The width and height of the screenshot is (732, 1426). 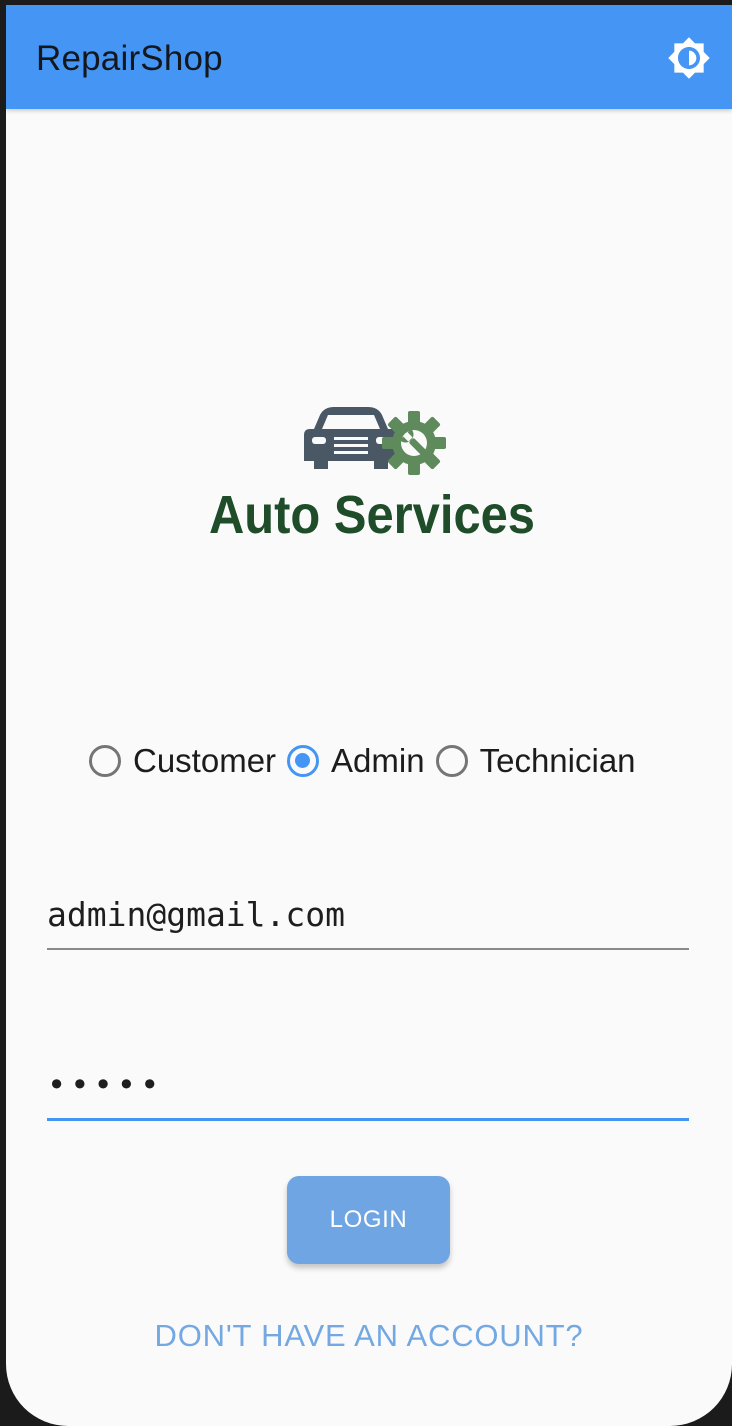 I want to click on role-selector: Customer Admin Technician, so click(x=365, y=761).